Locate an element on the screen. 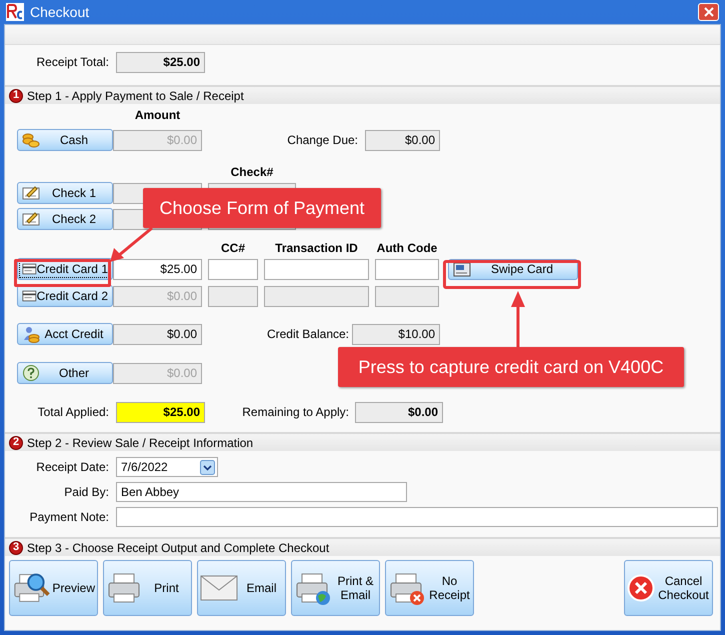  step-number-badge: 3 is located at coordinates (16, 547).